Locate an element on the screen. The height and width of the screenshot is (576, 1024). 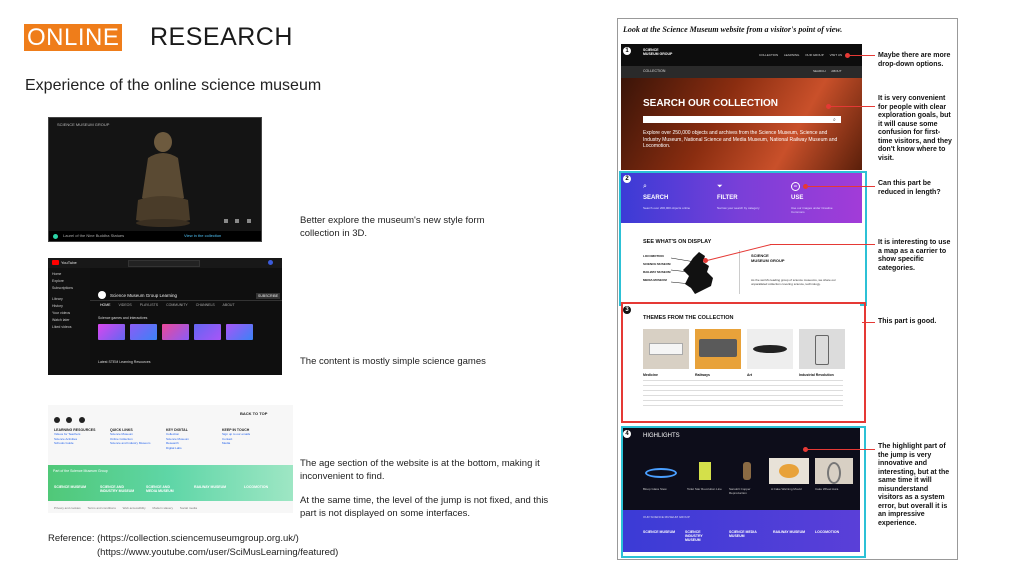
youtube-search-input is located at coordinates (164, 263).